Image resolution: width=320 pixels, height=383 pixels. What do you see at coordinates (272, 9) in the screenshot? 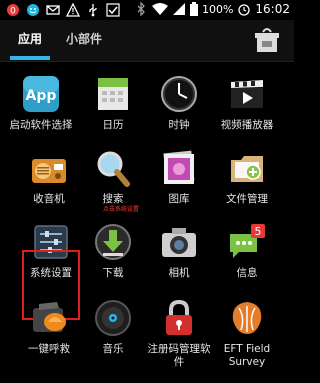
I see `clock-time: 16:02` at bounding box center [272, 9].